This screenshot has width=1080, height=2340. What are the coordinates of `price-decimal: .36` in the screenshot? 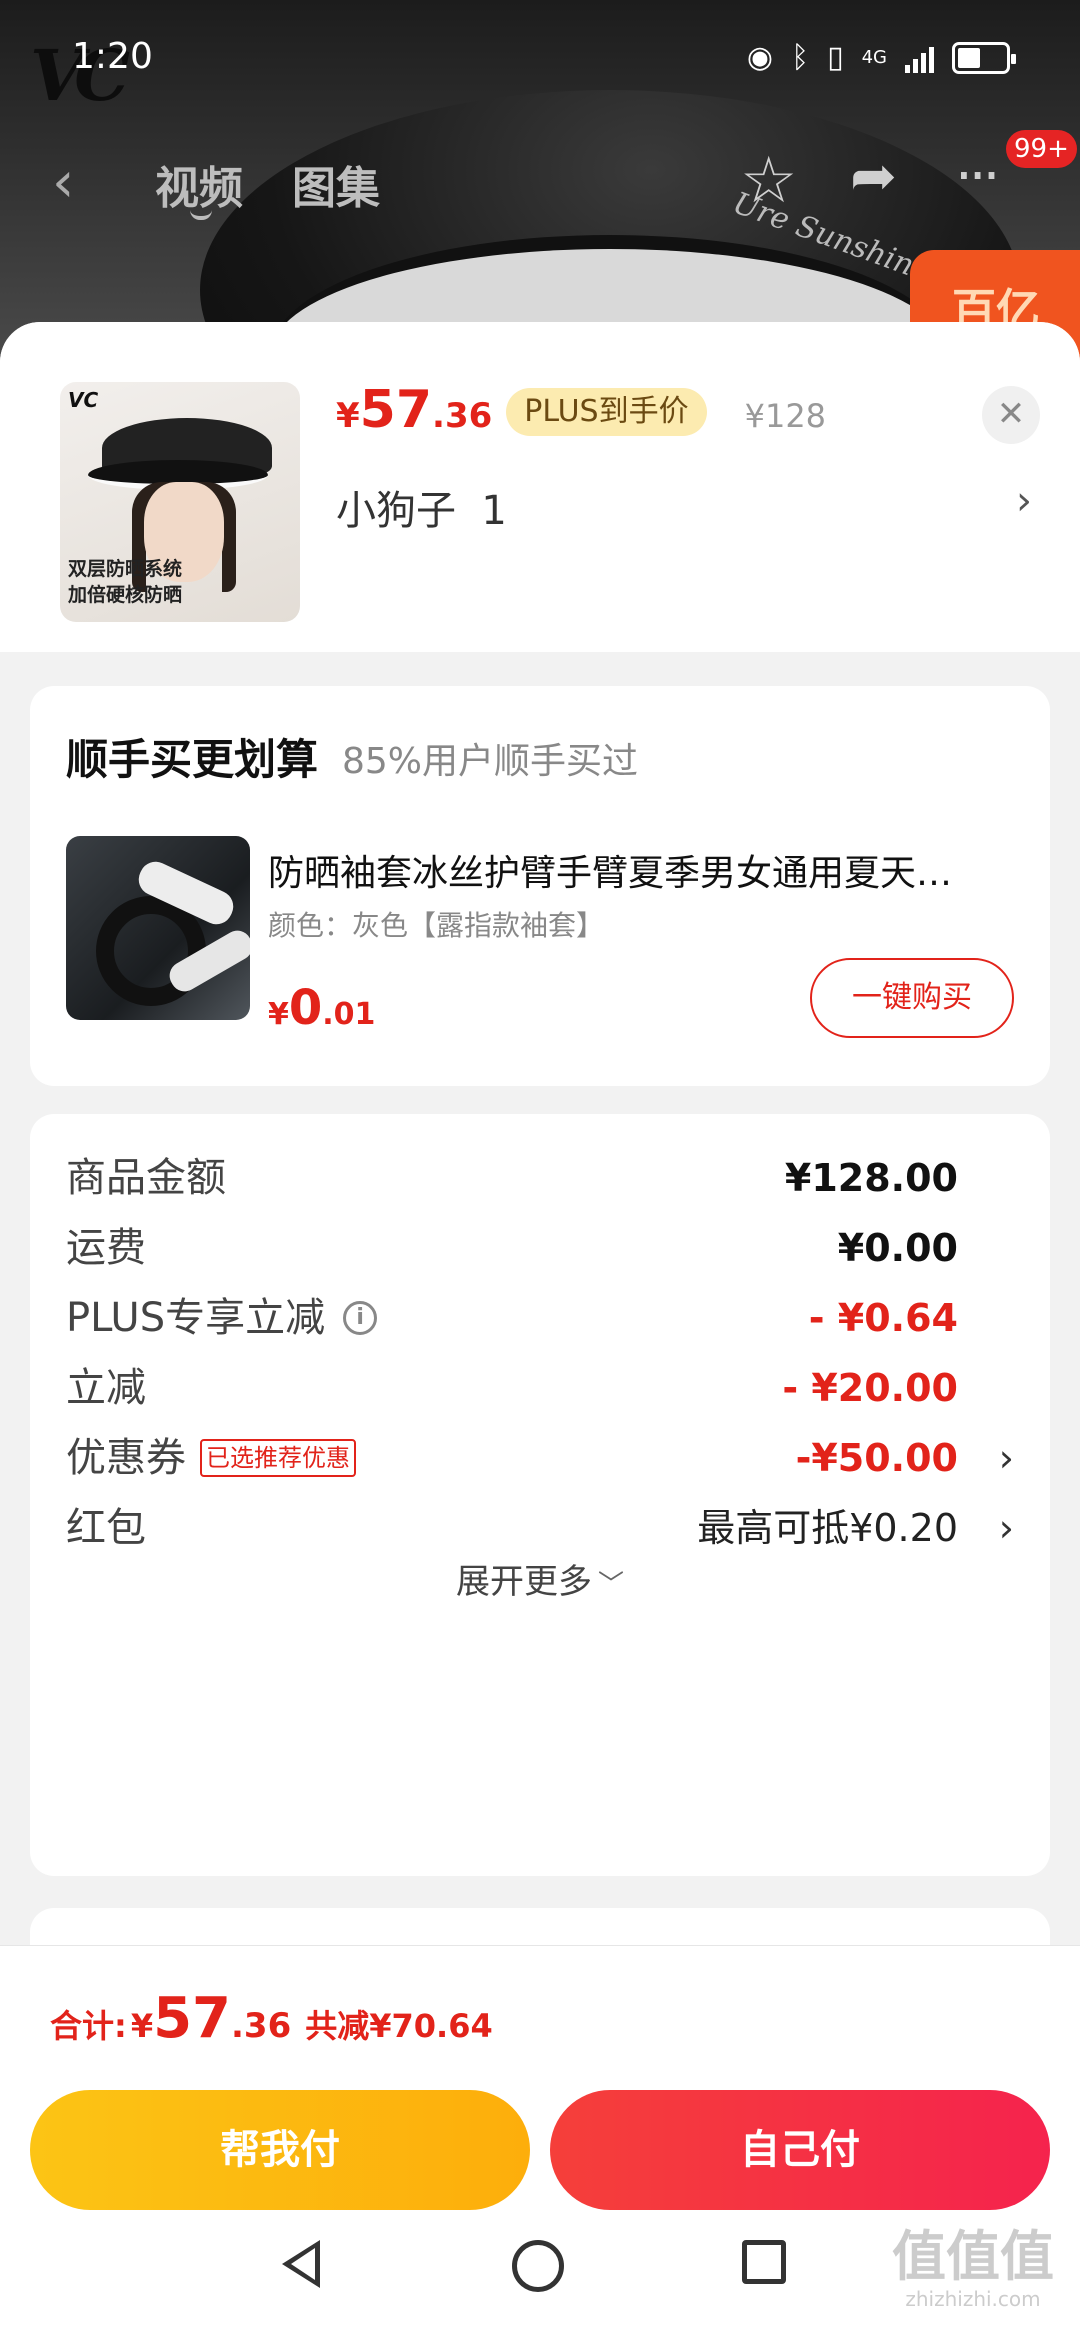 It's located at (462, 416).